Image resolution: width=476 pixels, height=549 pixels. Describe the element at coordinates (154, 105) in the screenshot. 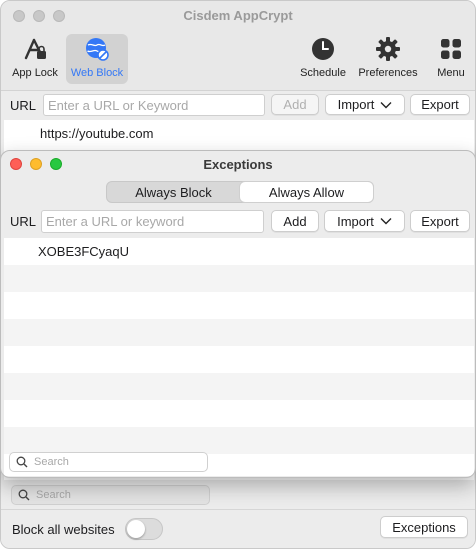

I see `url-input: Enter a URL or Keyword` at that location.